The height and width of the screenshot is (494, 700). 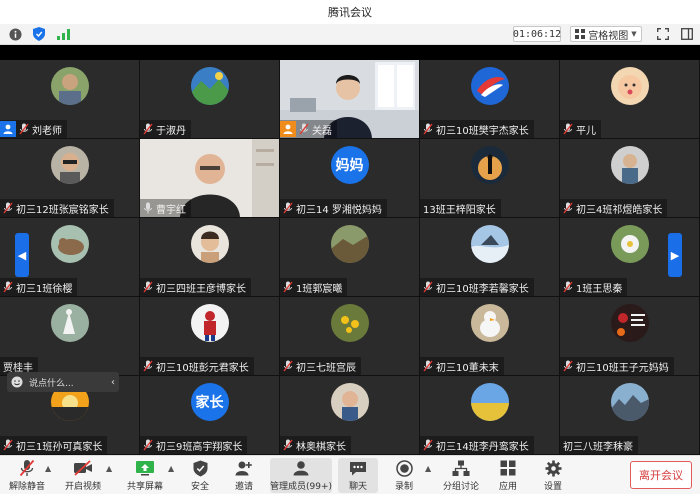 I want to click on quick-chat-bar: 说点什么... ‹, so click(x=63, y=382).